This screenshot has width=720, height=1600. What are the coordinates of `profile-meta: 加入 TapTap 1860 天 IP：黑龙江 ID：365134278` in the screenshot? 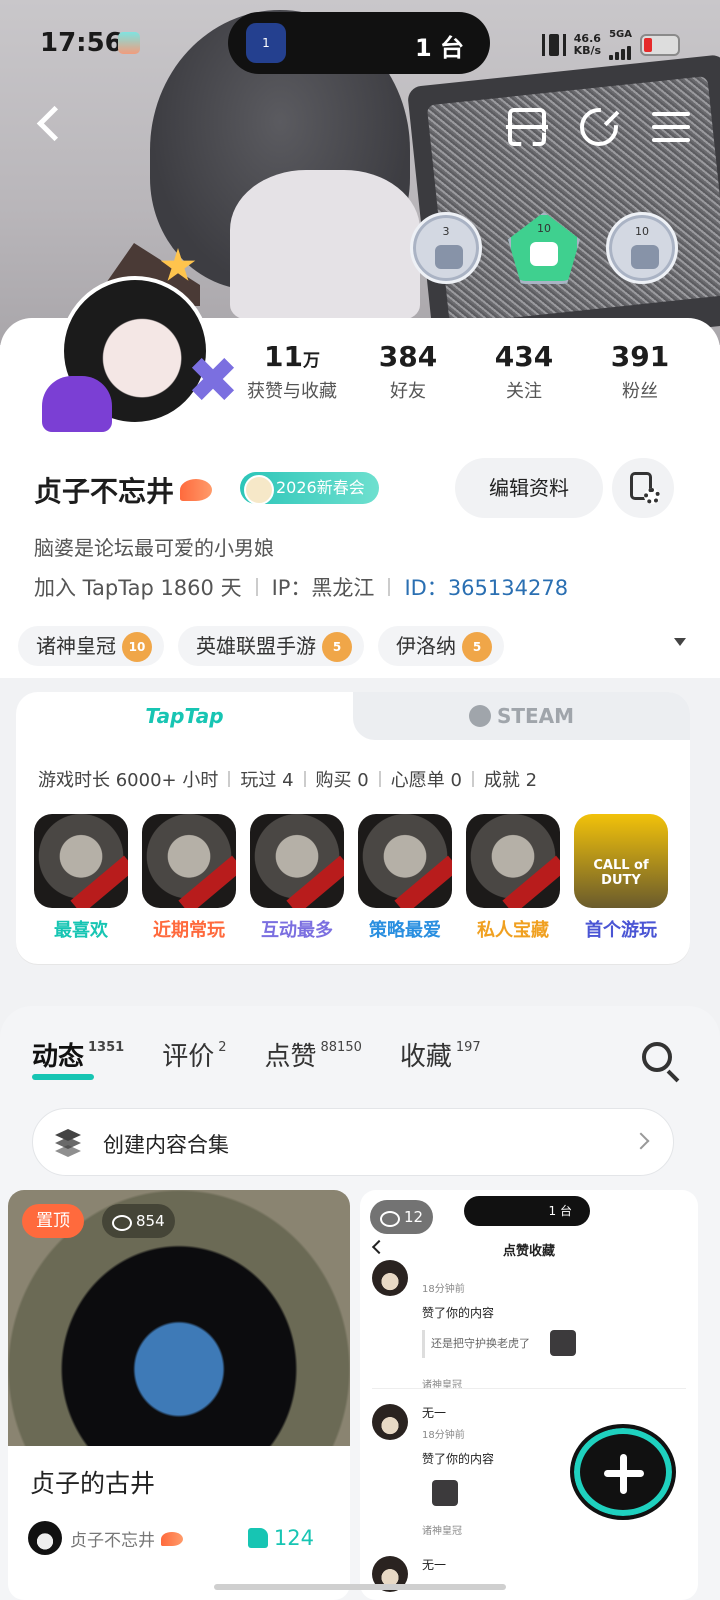 It's located at (301, 587).